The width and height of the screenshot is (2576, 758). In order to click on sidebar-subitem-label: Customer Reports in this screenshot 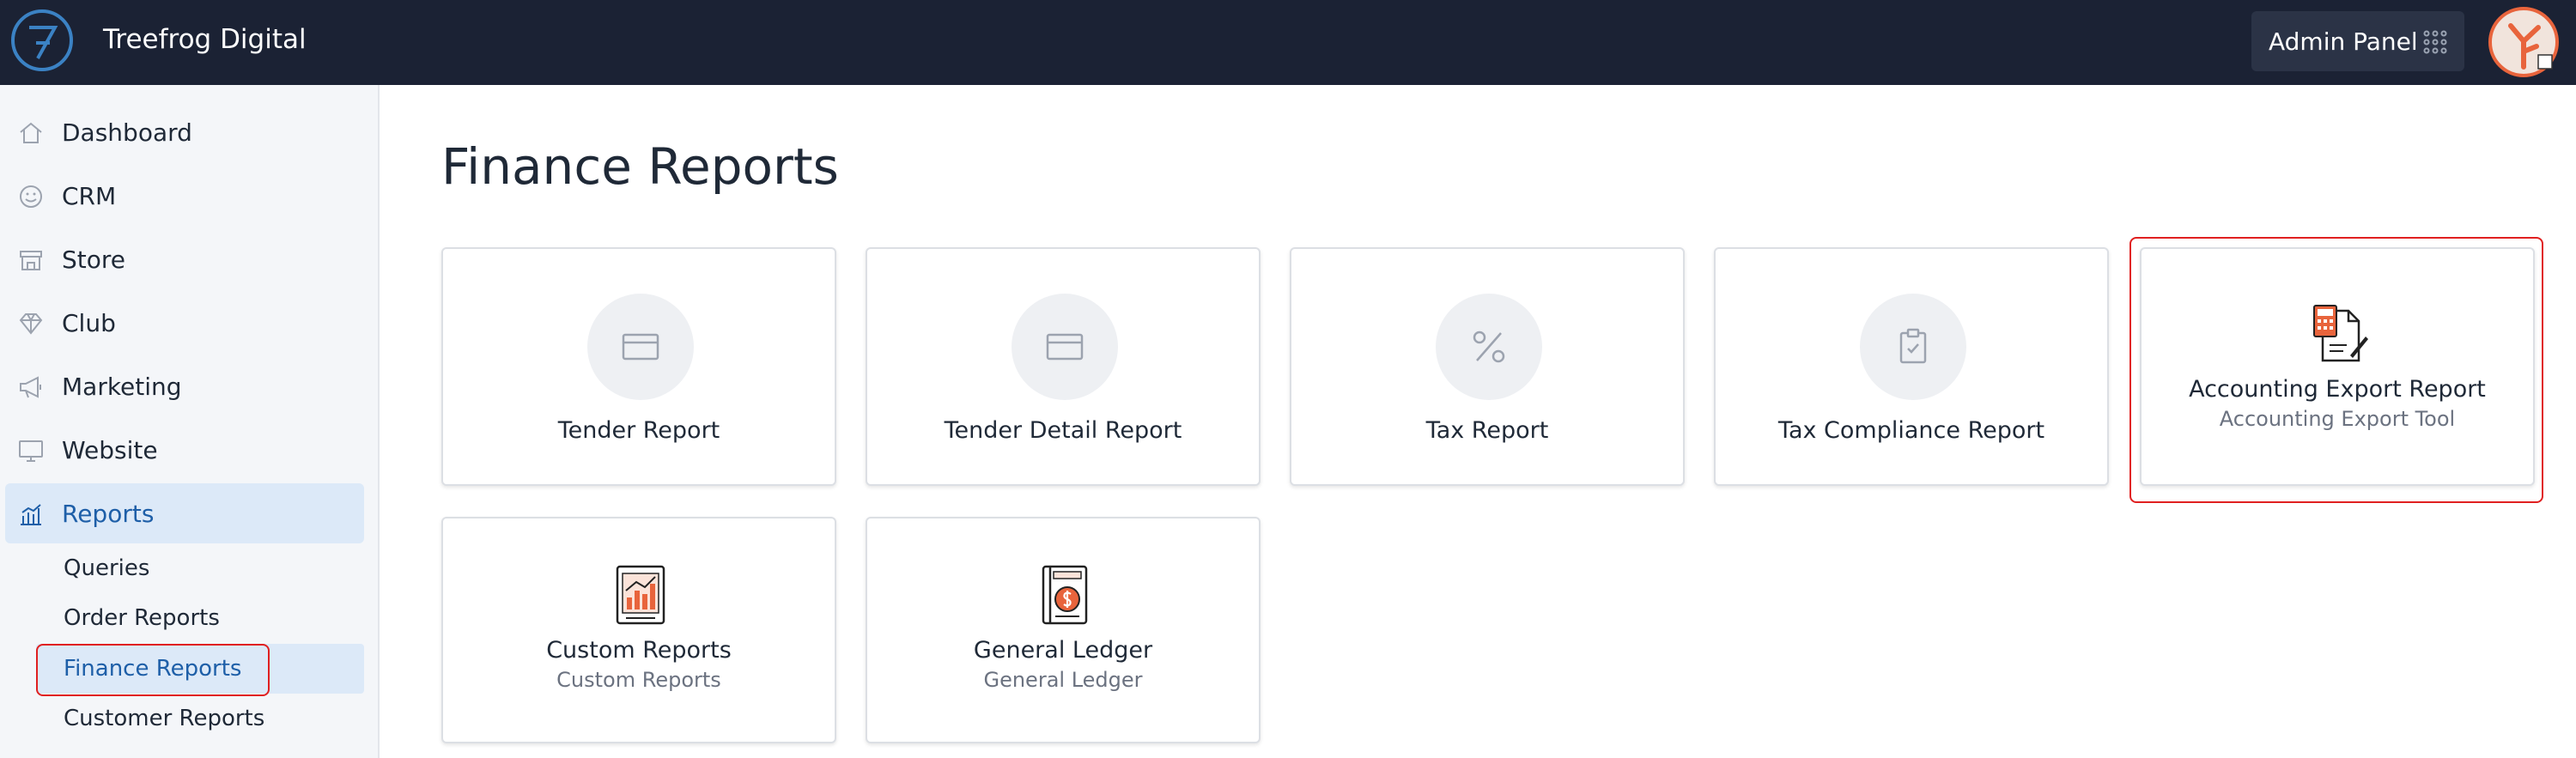, I will do `click(164, 718)`.